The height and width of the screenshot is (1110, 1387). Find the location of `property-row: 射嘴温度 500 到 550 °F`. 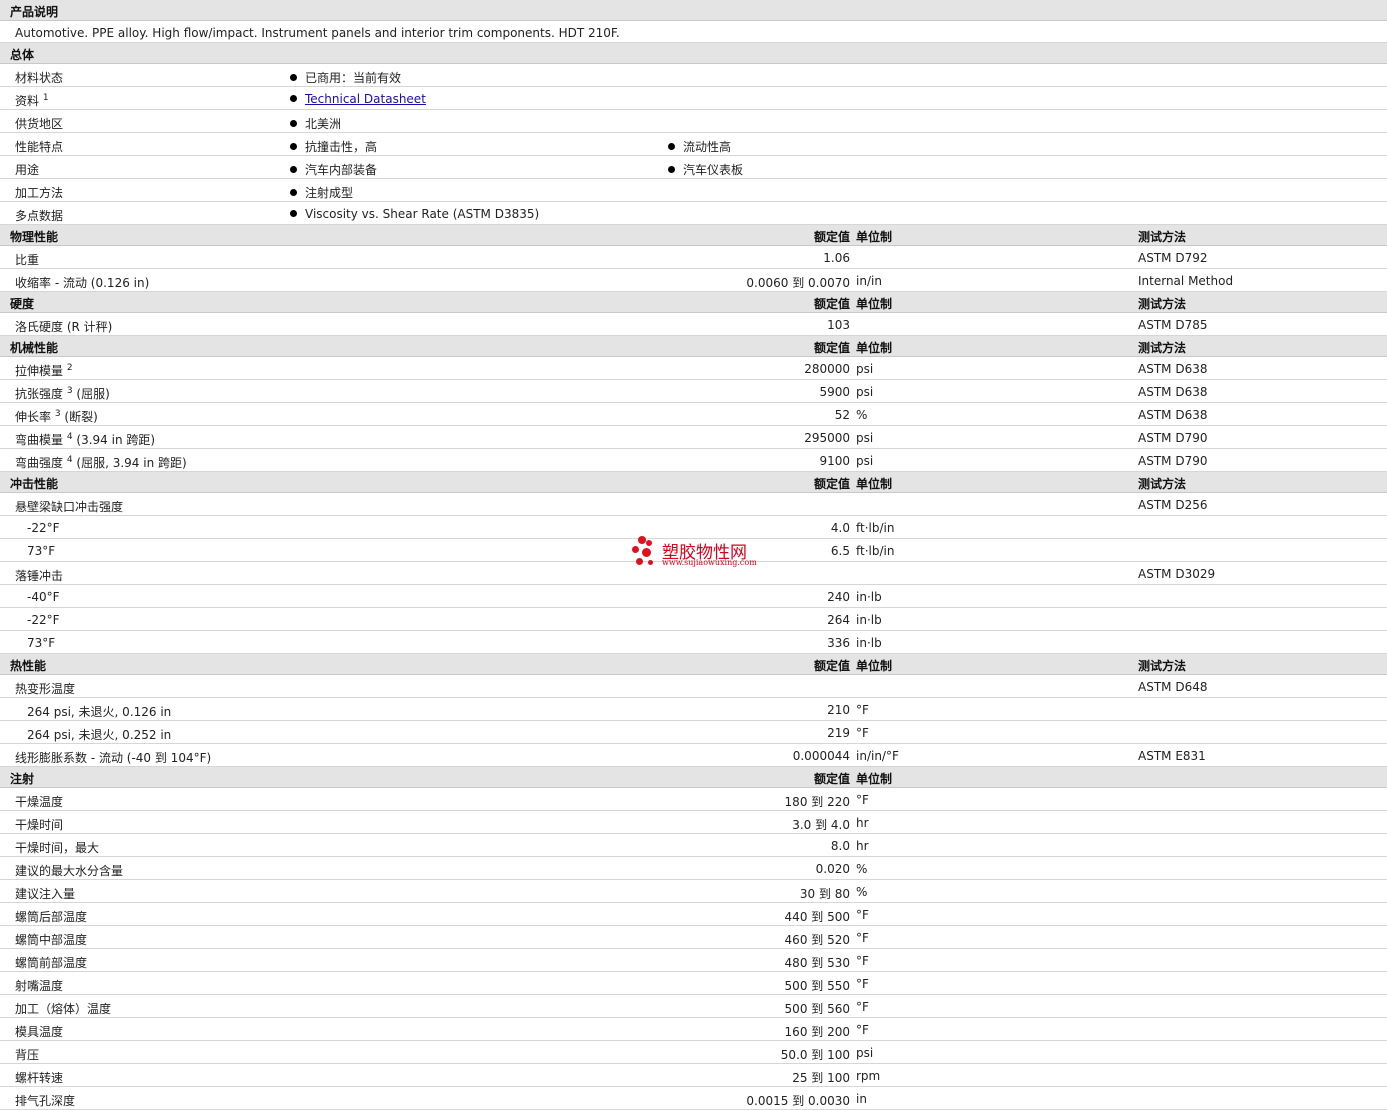

property-row: 射嘴温度 500 到 550 °F is located at coordinates (693, 983).